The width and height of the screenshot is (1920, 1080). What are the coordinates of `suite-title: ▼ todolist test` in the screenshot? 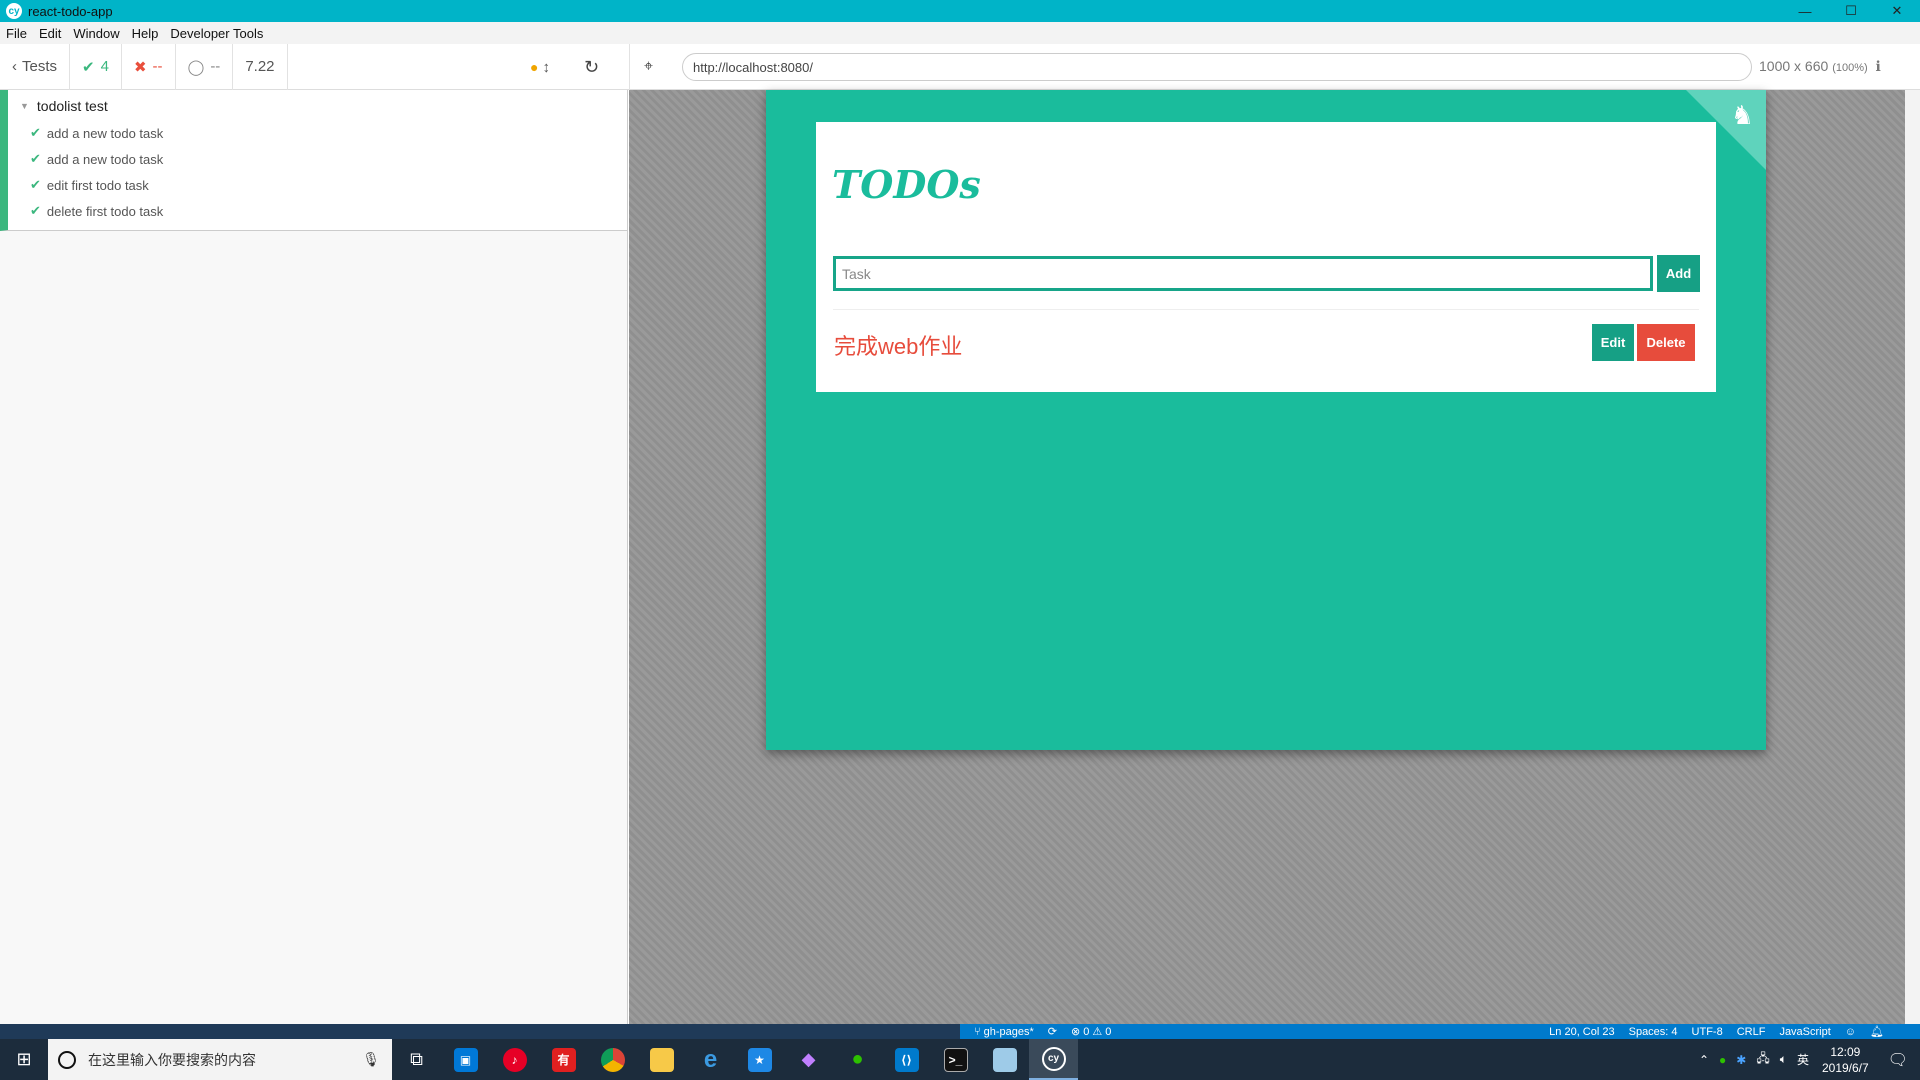 It's located at (317, 107).